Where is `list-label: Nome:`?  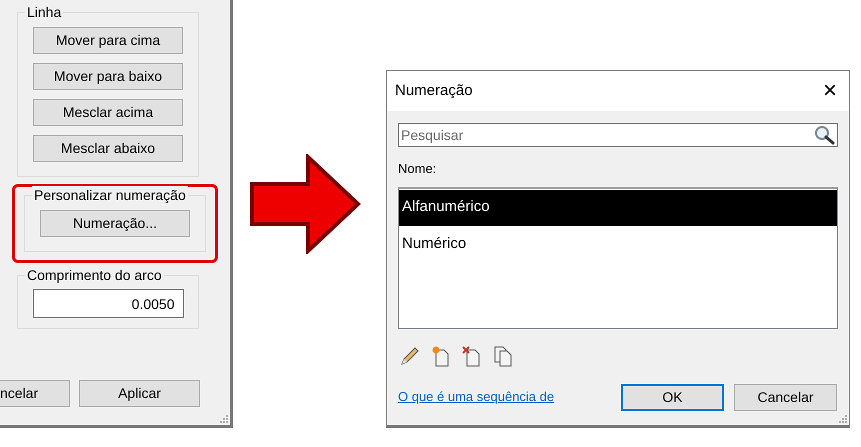
list-label: Nome: is located at coordinates (418, 169).